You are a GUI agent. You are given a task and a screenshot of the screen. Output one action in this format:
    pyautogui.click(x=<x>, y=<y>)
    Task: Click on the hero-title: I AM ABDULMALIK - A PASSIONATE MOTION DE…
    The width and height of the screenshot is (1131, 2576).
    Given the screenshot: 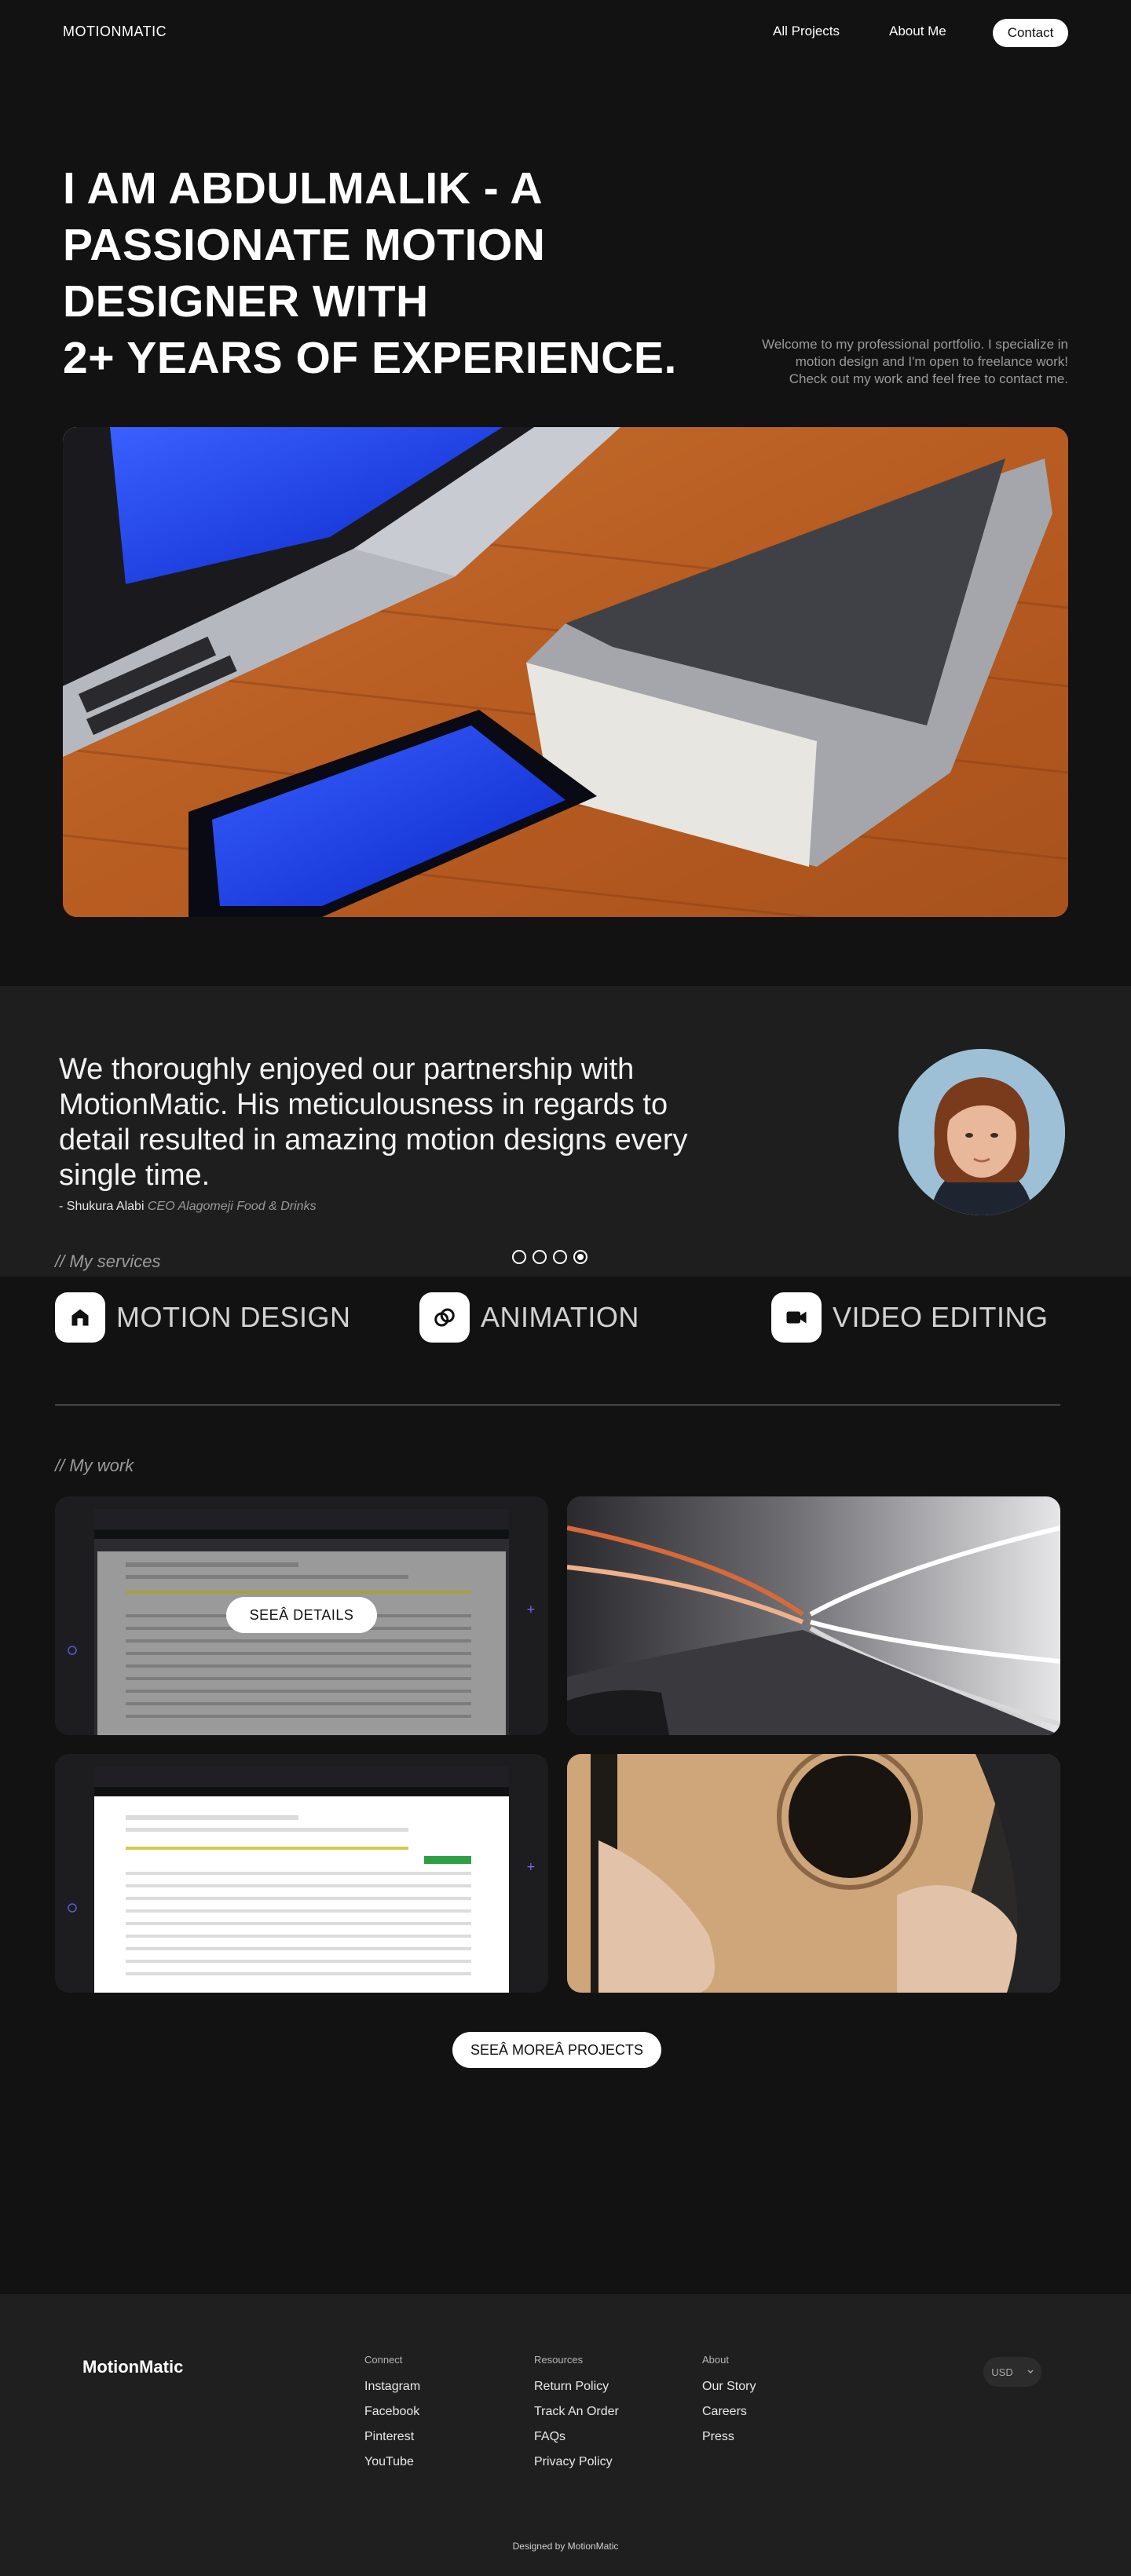 What is the action you would take?
    pyautogui.click(x=400, y=273)
    